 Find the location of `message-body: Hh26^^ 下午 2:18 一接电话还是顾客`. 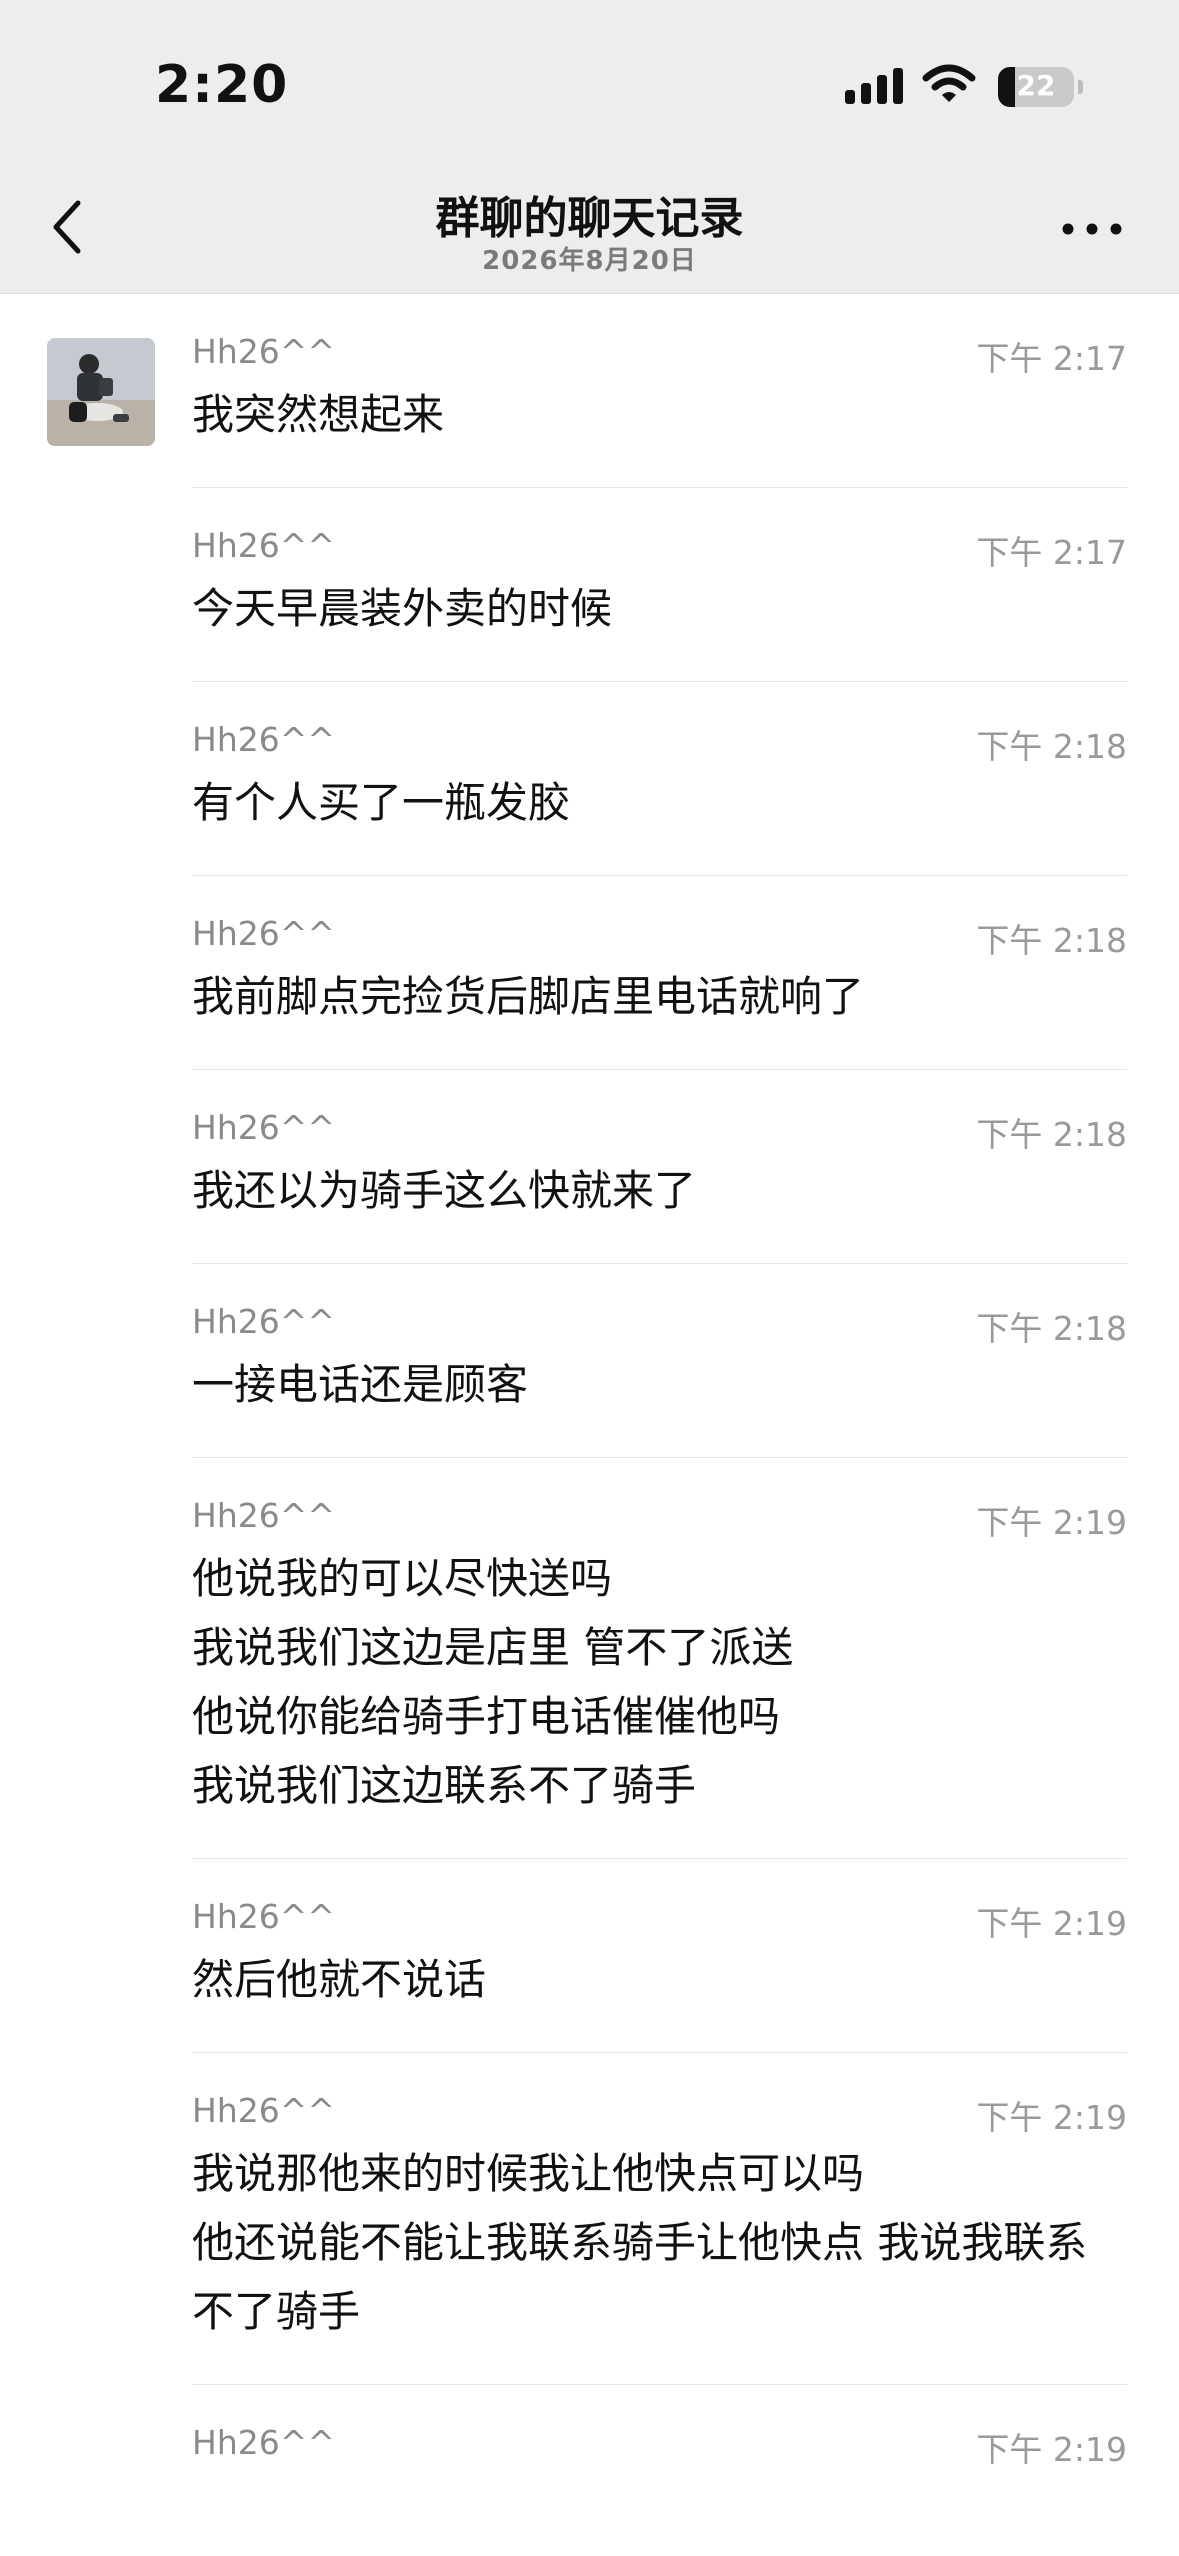

message-body: Hh26^^ 下午 2:18 一接电话还是顾客 is located at coordinates (659, 1360).